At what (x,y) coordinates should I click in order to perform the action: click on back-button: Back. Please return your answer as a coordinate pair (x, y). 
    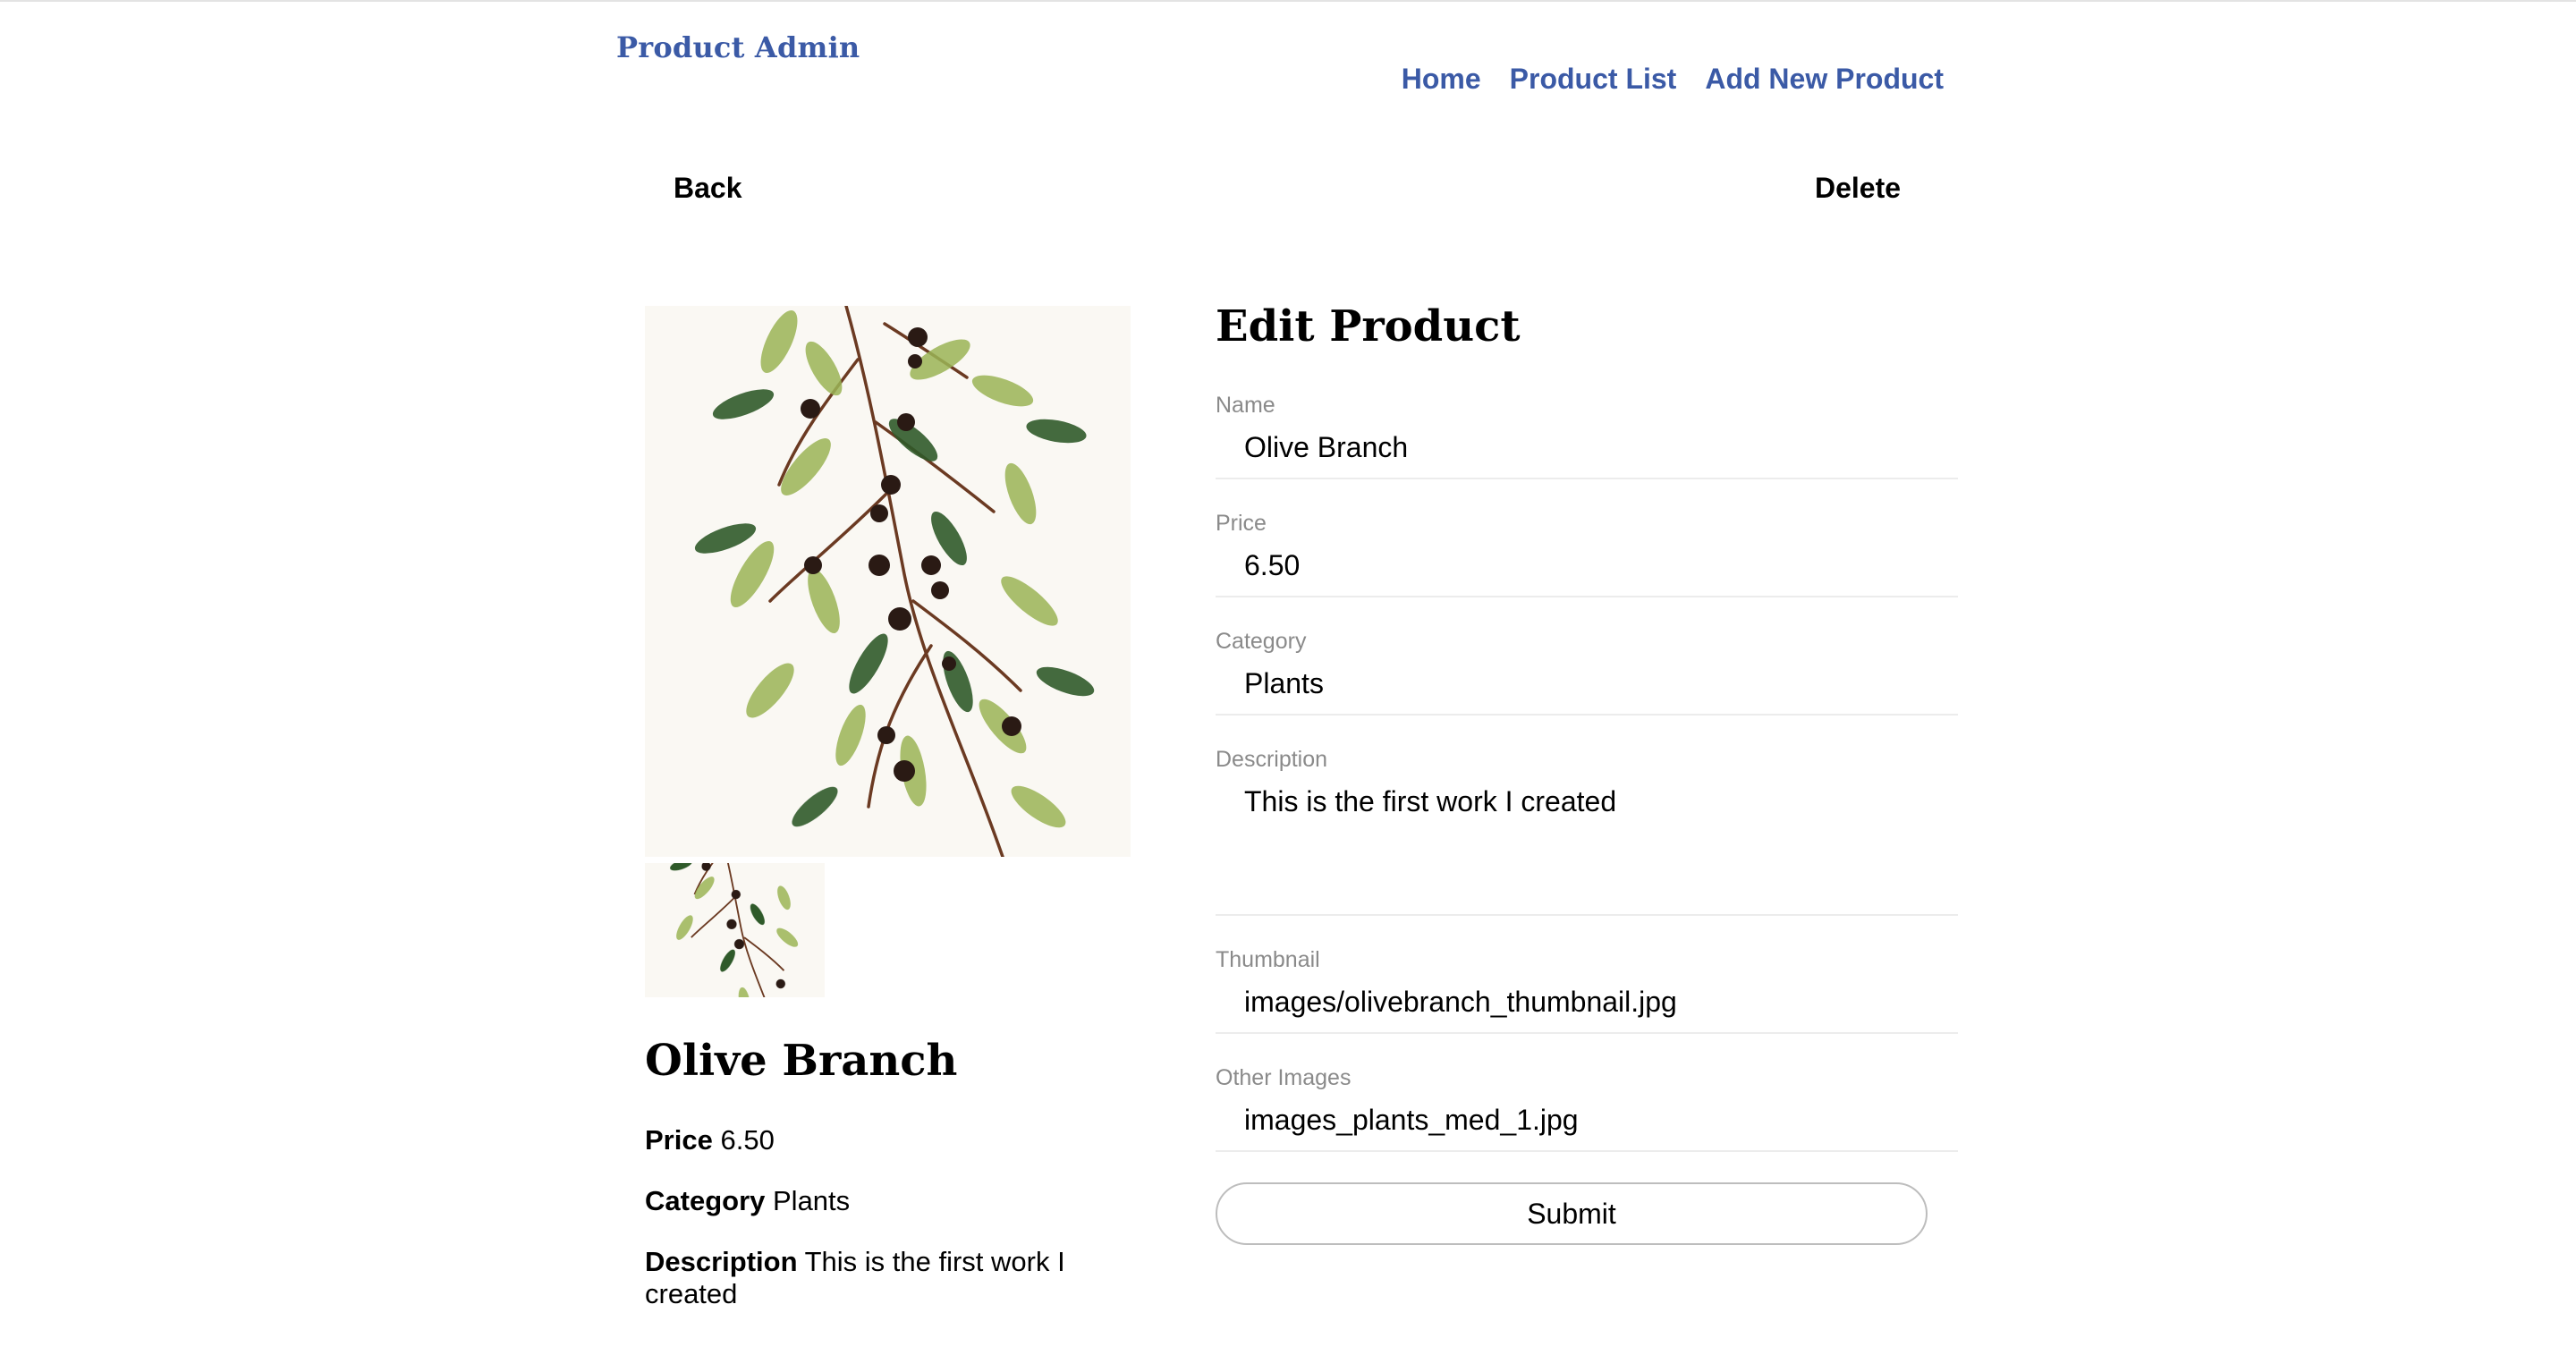
    Looking at the image, I should click on (708, 188).